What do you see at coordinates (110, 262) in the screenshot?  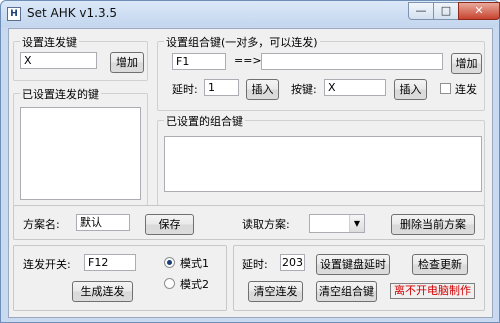 I see `burst-switch-input: F12` at bounding box center [110, 262].